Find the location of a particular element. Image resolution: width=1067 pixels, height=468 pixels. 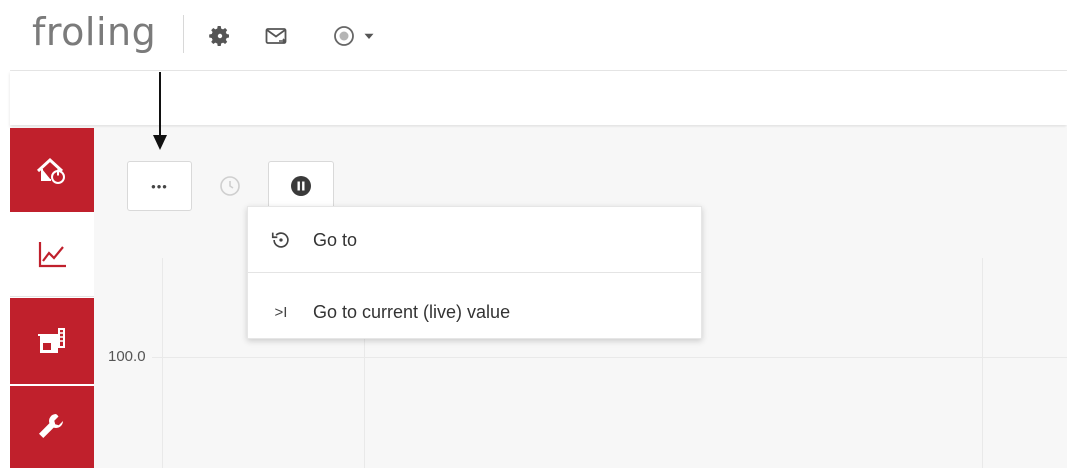

sidebar-item-charts is located at coordinates (52, 254).